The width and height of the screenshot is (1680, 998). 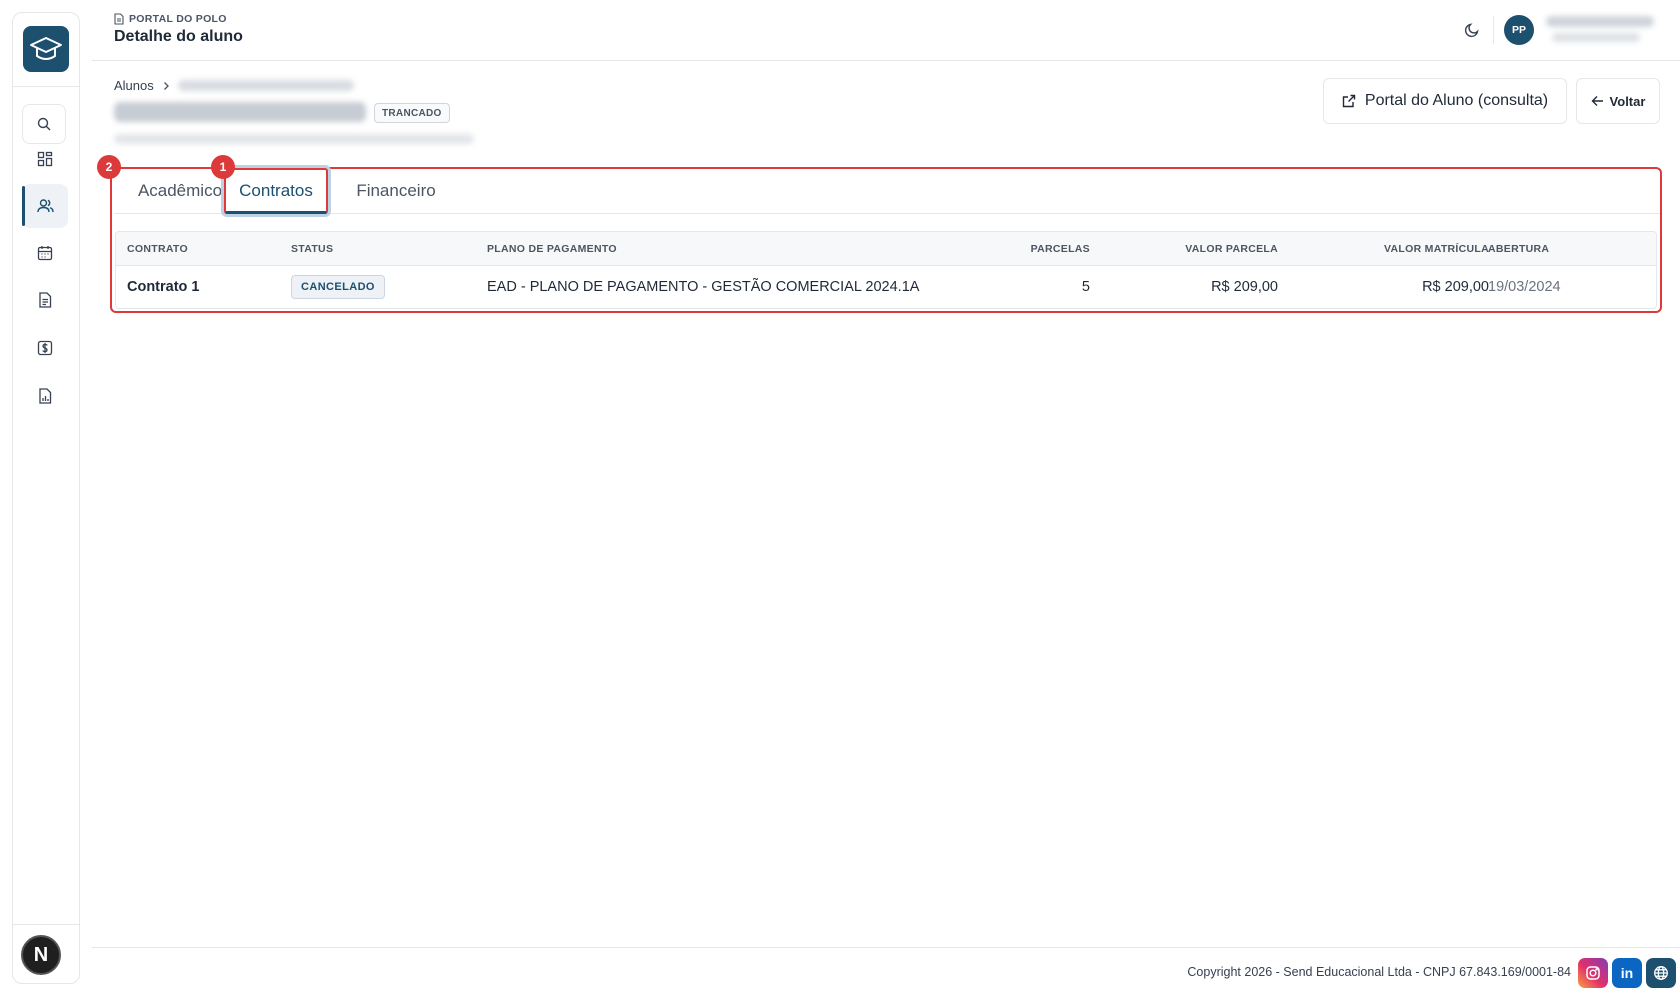 What do you see at coordinates (1436, 249) in the screenshot?
I see `column-valor-matricula: VALOR MATRÍCULA` at bounding box center [1436, 249].